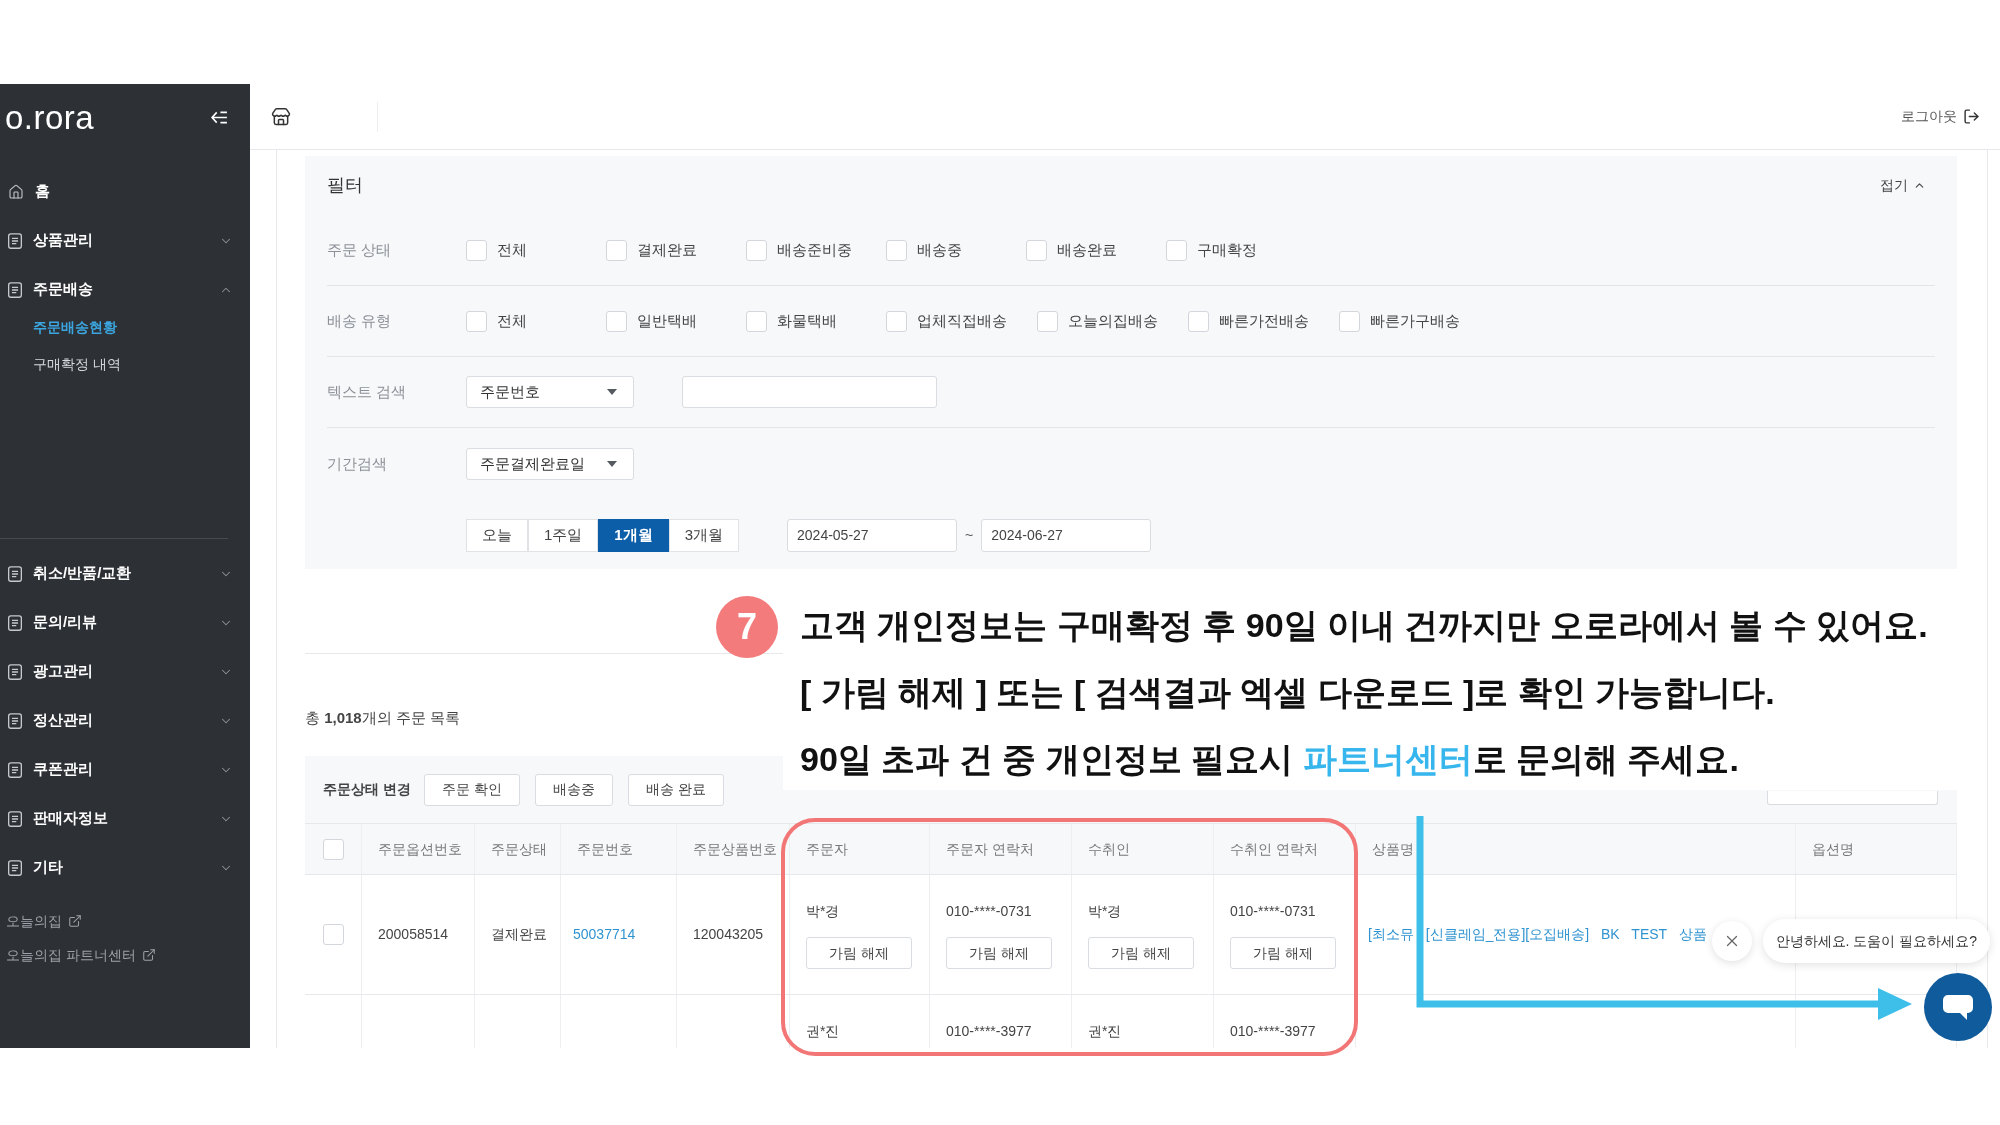 The image size is (2000, 1125). I want to click on sidebar-item: 쿠폰관리, so click(125, 769).